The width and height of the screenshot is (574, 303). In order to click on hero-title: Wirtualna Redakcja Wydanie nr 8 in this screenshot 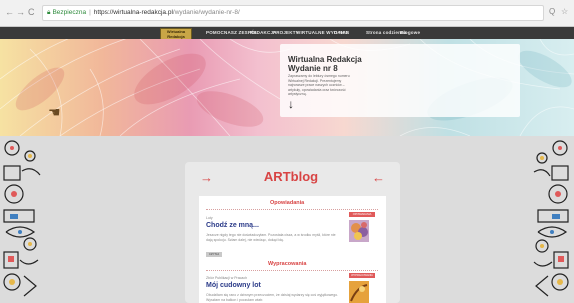, I will do `click(325, 64)`.